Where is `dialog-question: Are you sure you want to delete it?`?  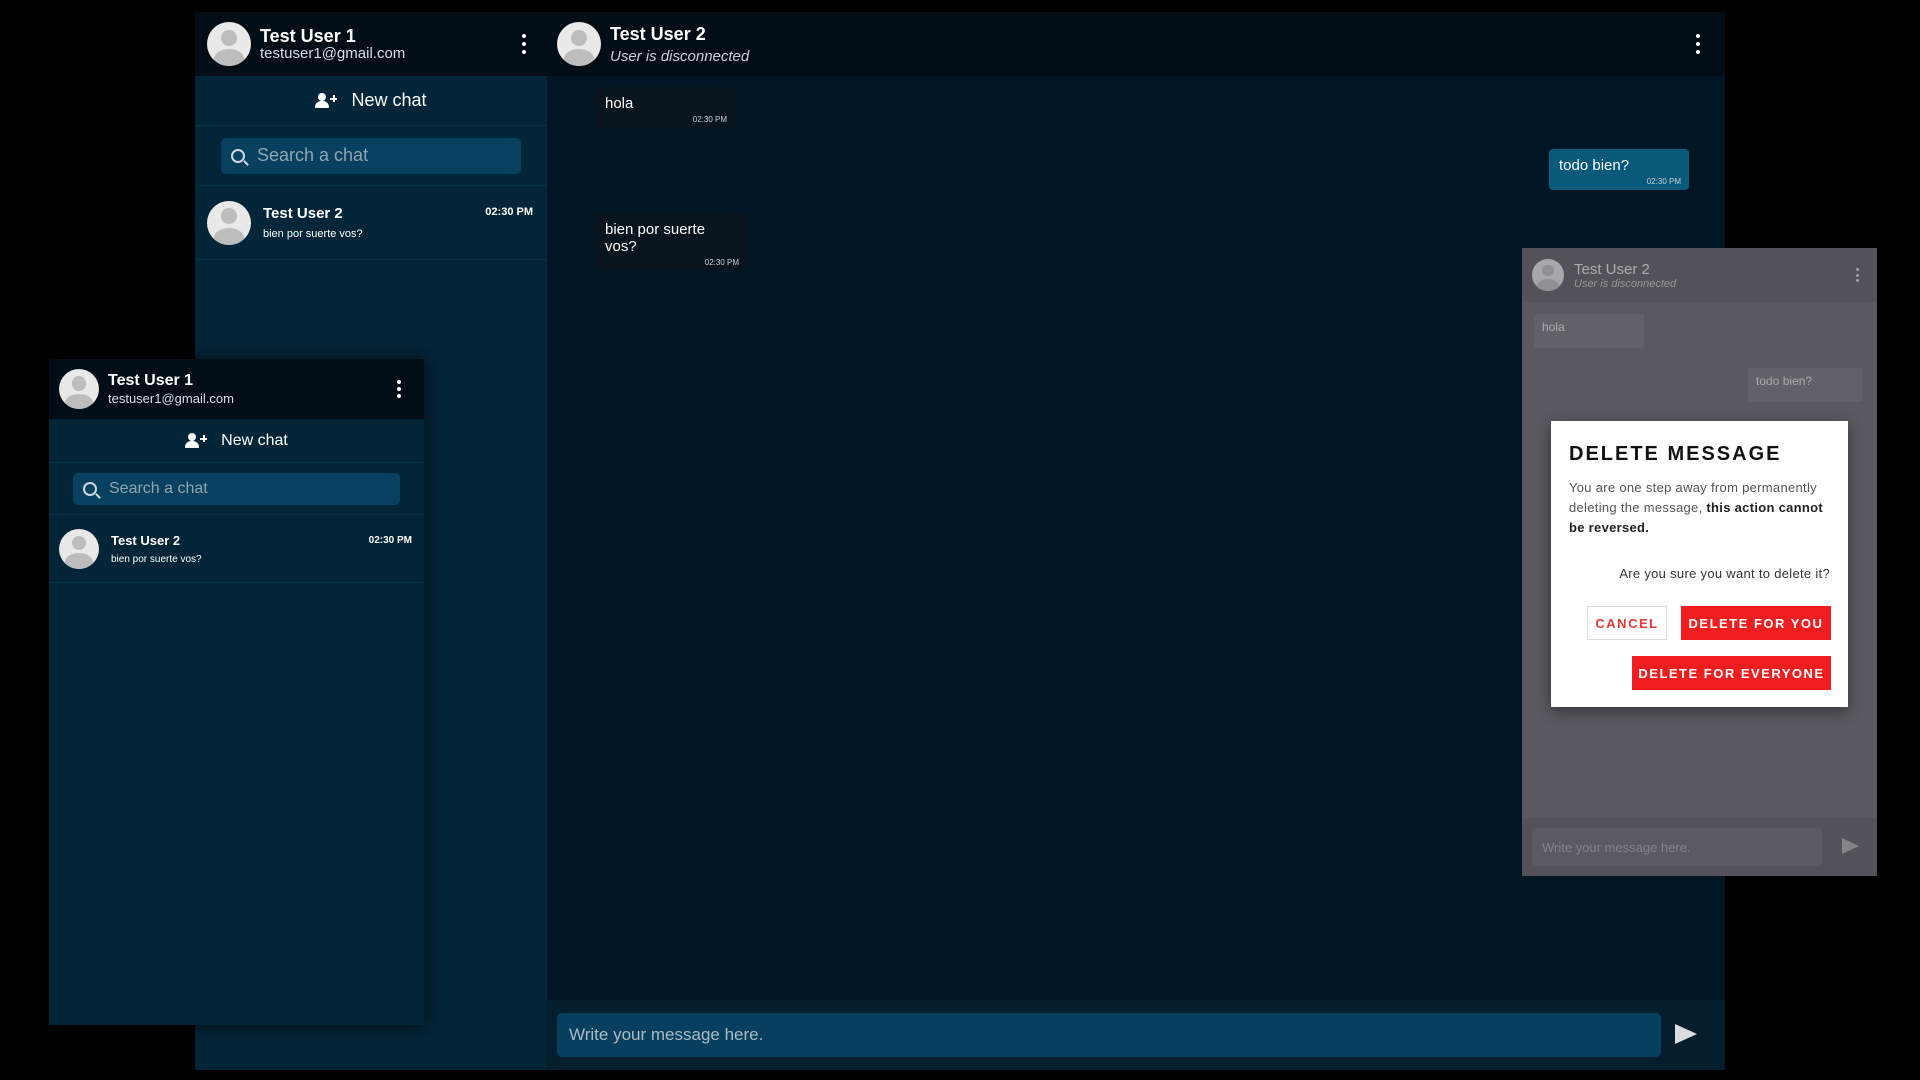
dialog-question: Are you sure you want to delete it? is located at coordinates (1724, 573).